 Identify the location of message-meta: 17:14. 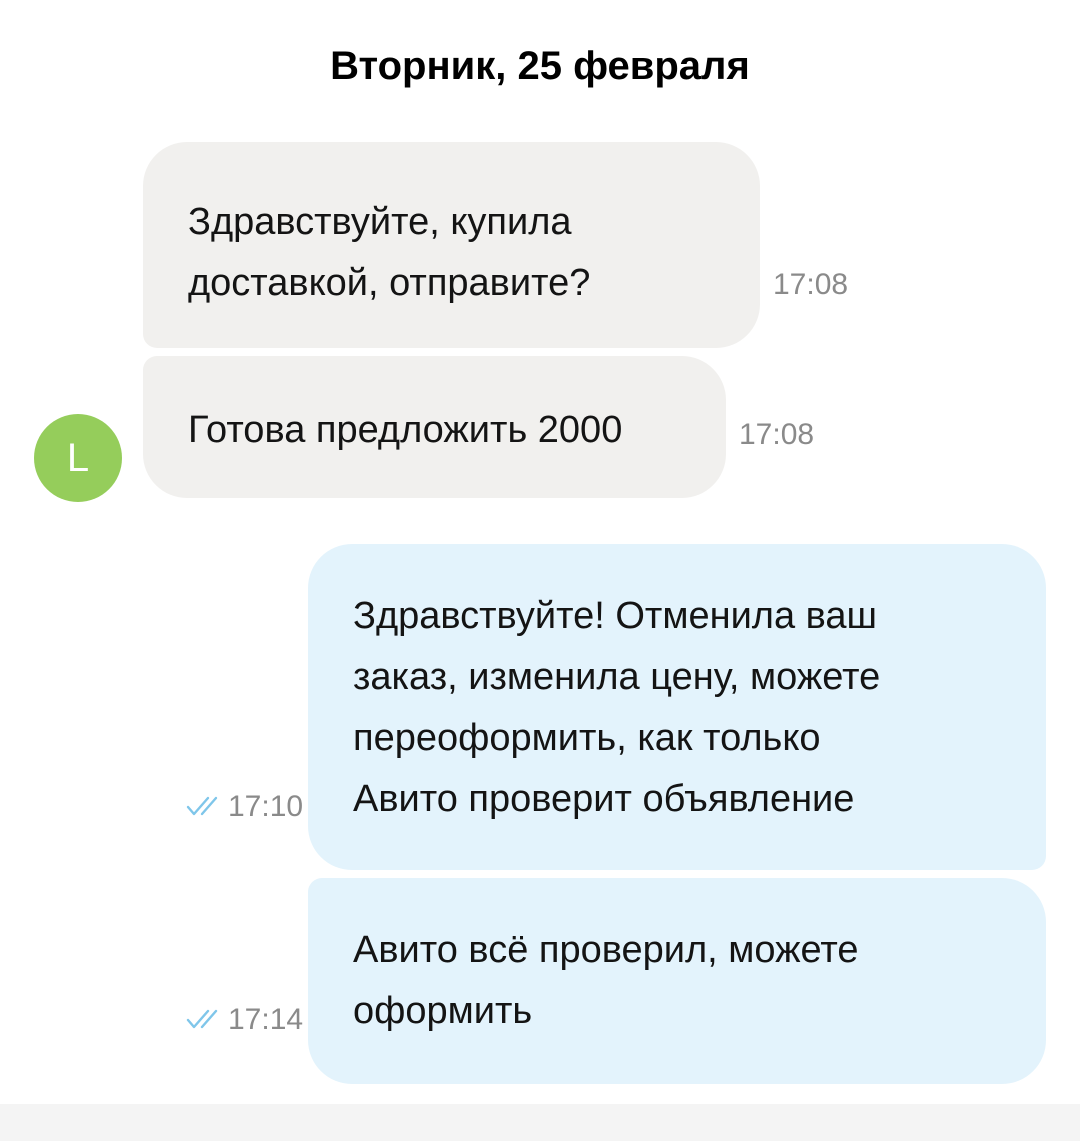
(244, 1020).